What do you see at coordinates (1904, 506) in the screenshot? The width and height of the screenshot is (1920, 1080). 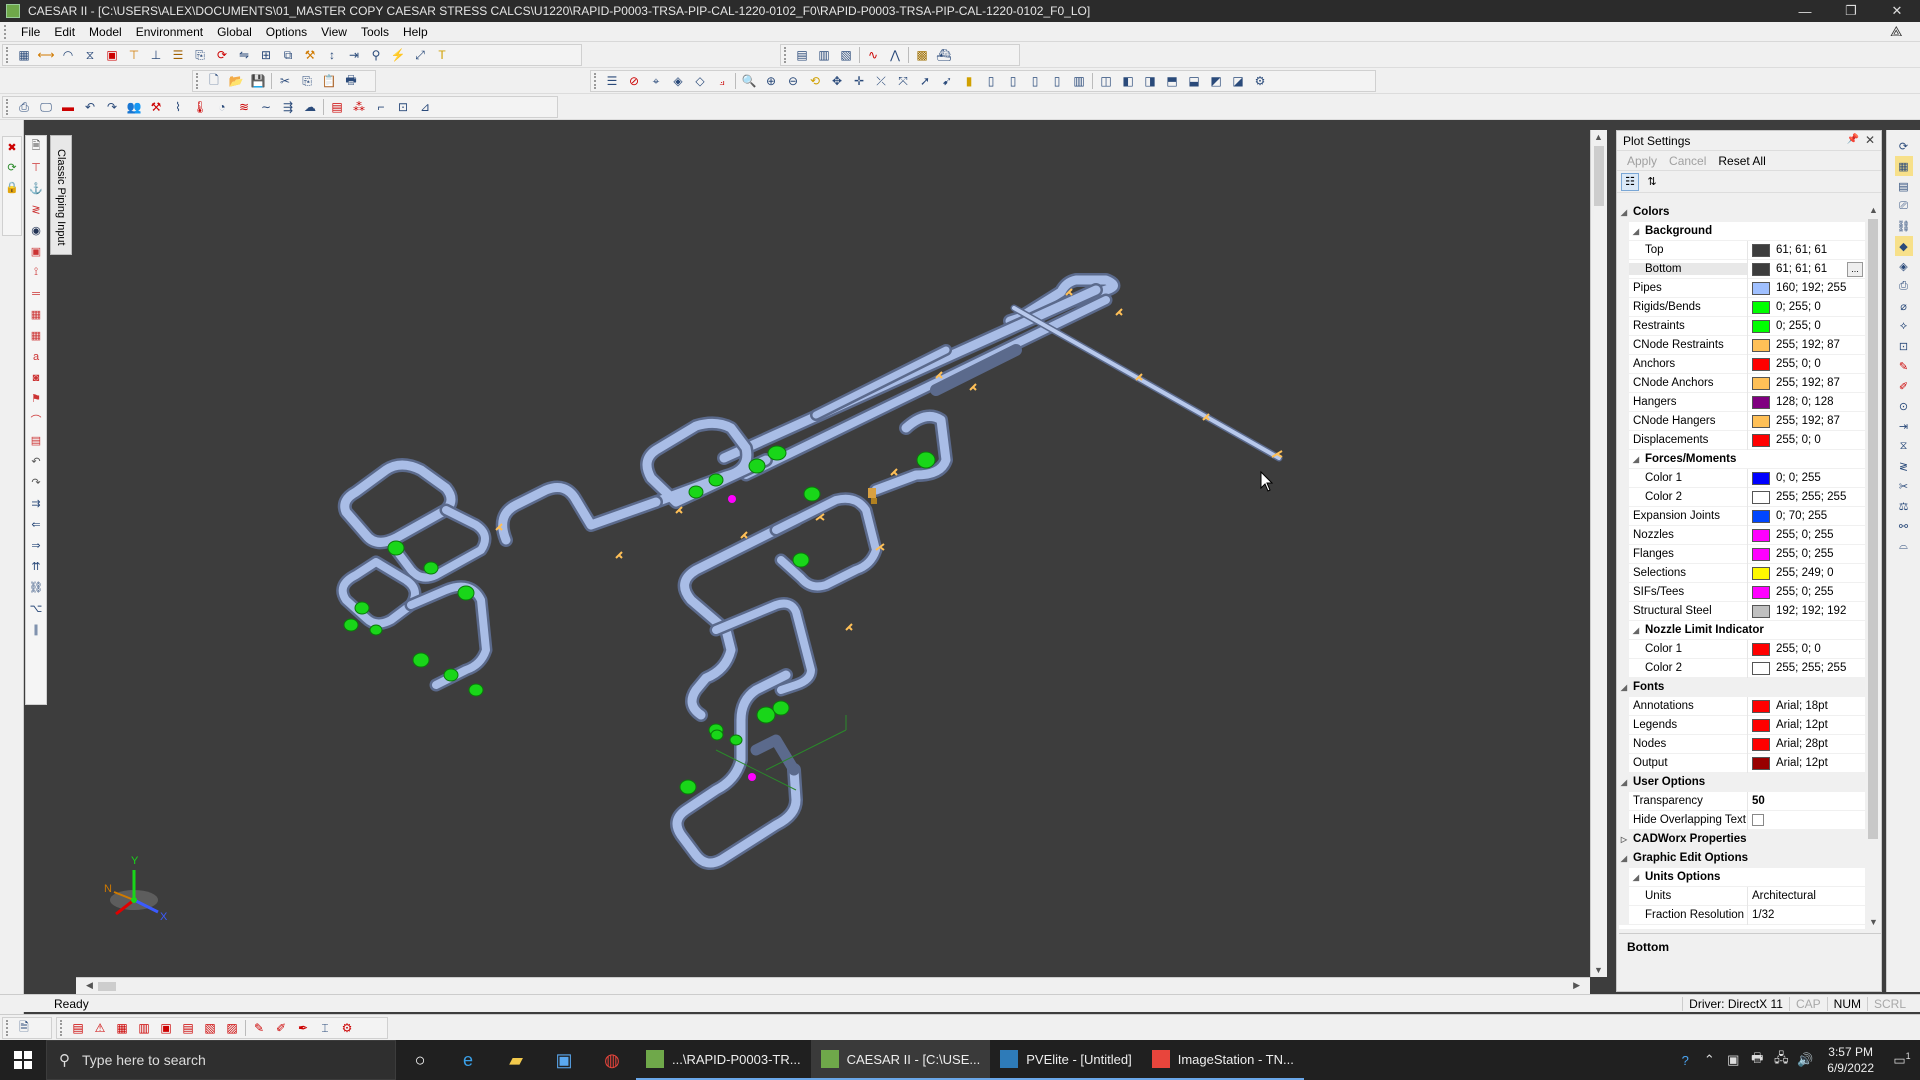 I see `weight-icon: ⚖` at bounding box center [1904, 506].